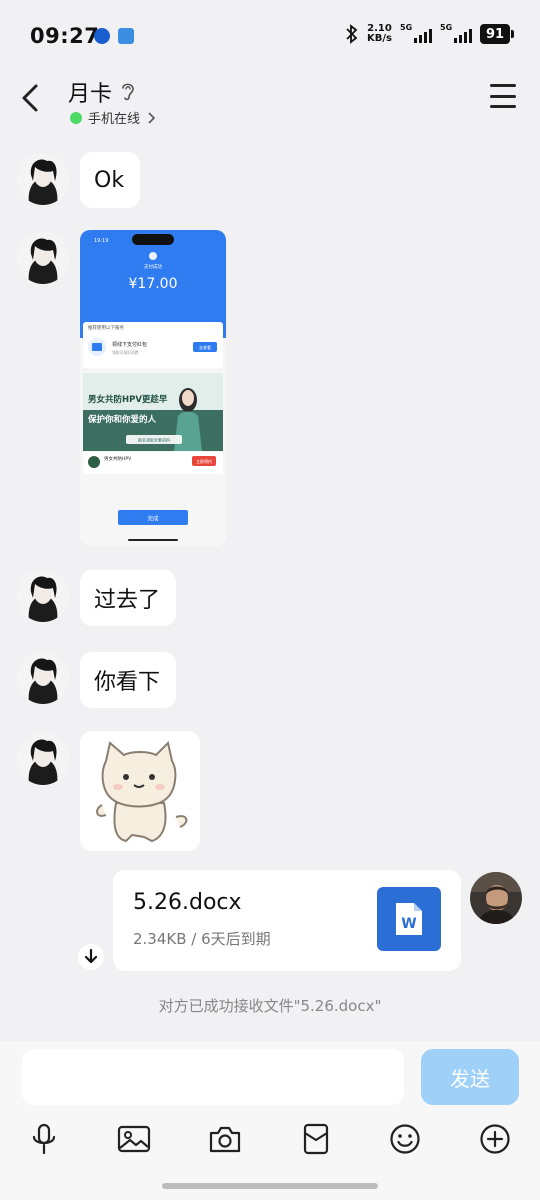 The height and width of the screenshot is (1200, 540). I want to click on chevron-left-icon, so click(30, 98).